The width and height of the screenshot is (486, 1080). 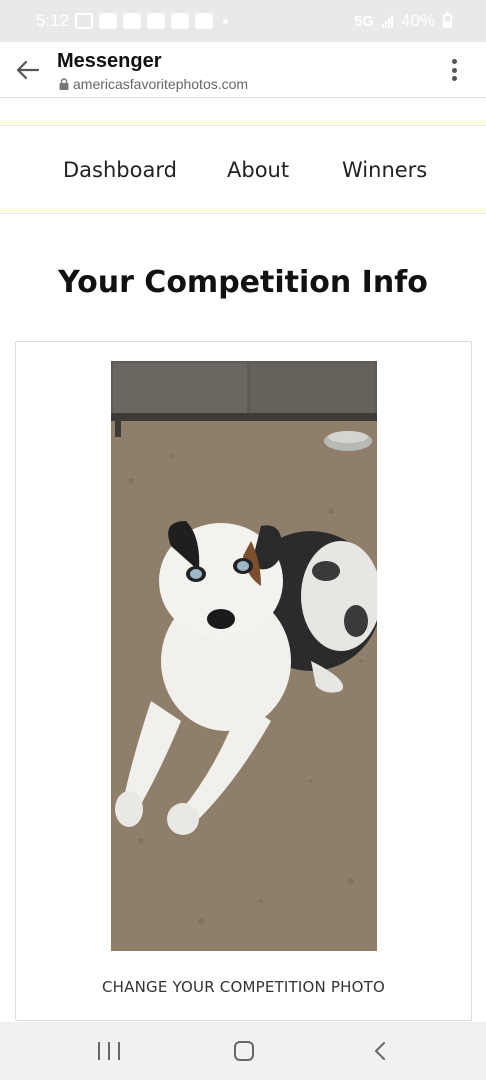 I want to click on browser-url: americasfavoritephotos.com, so click(x=153, y=84).